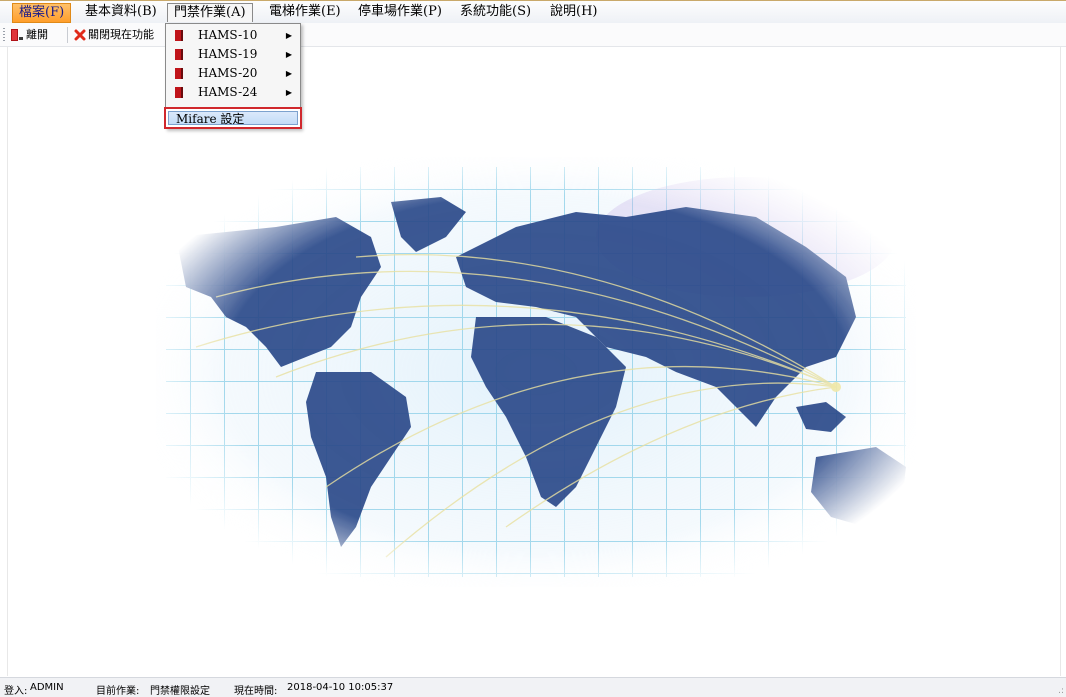  What do you see at coordinates (210, 119) in the screenshot?
I see `mifare-settings-label: Mifare 設定` at bounding box center [210, 119].